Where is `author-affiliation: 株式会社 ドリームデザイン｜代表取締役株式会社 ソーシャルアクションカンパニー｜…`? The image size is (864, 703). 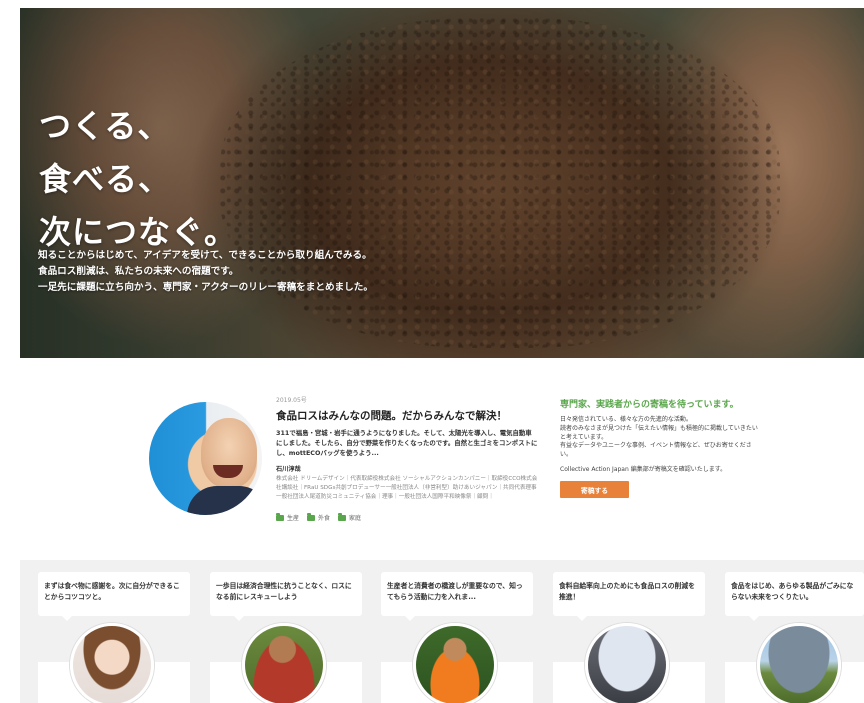
author-affiliation: 株式会社 ドリームデザイン｜代表取締役株式会社 ソーシャルアクションカンパニー｜… is located at coordinates (407, 488).